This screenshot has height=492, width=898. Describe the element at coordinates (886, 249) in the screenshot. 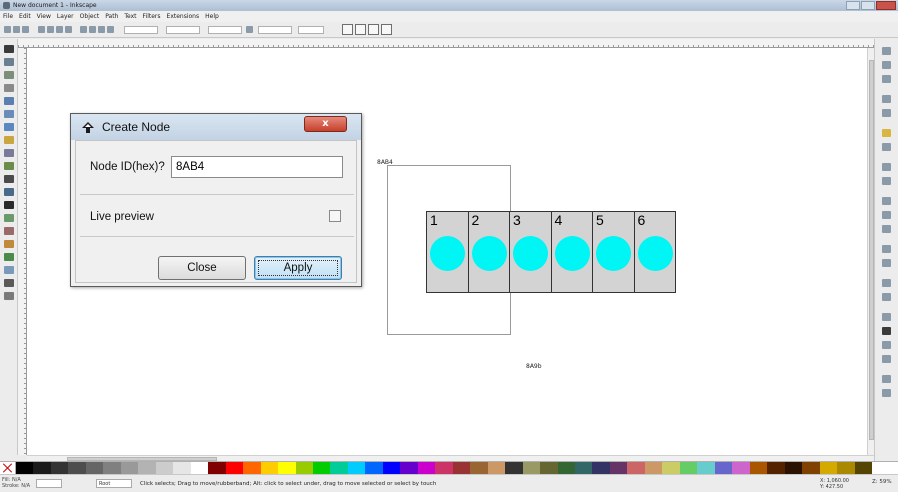

I see `zoom-page-icon` at that location.